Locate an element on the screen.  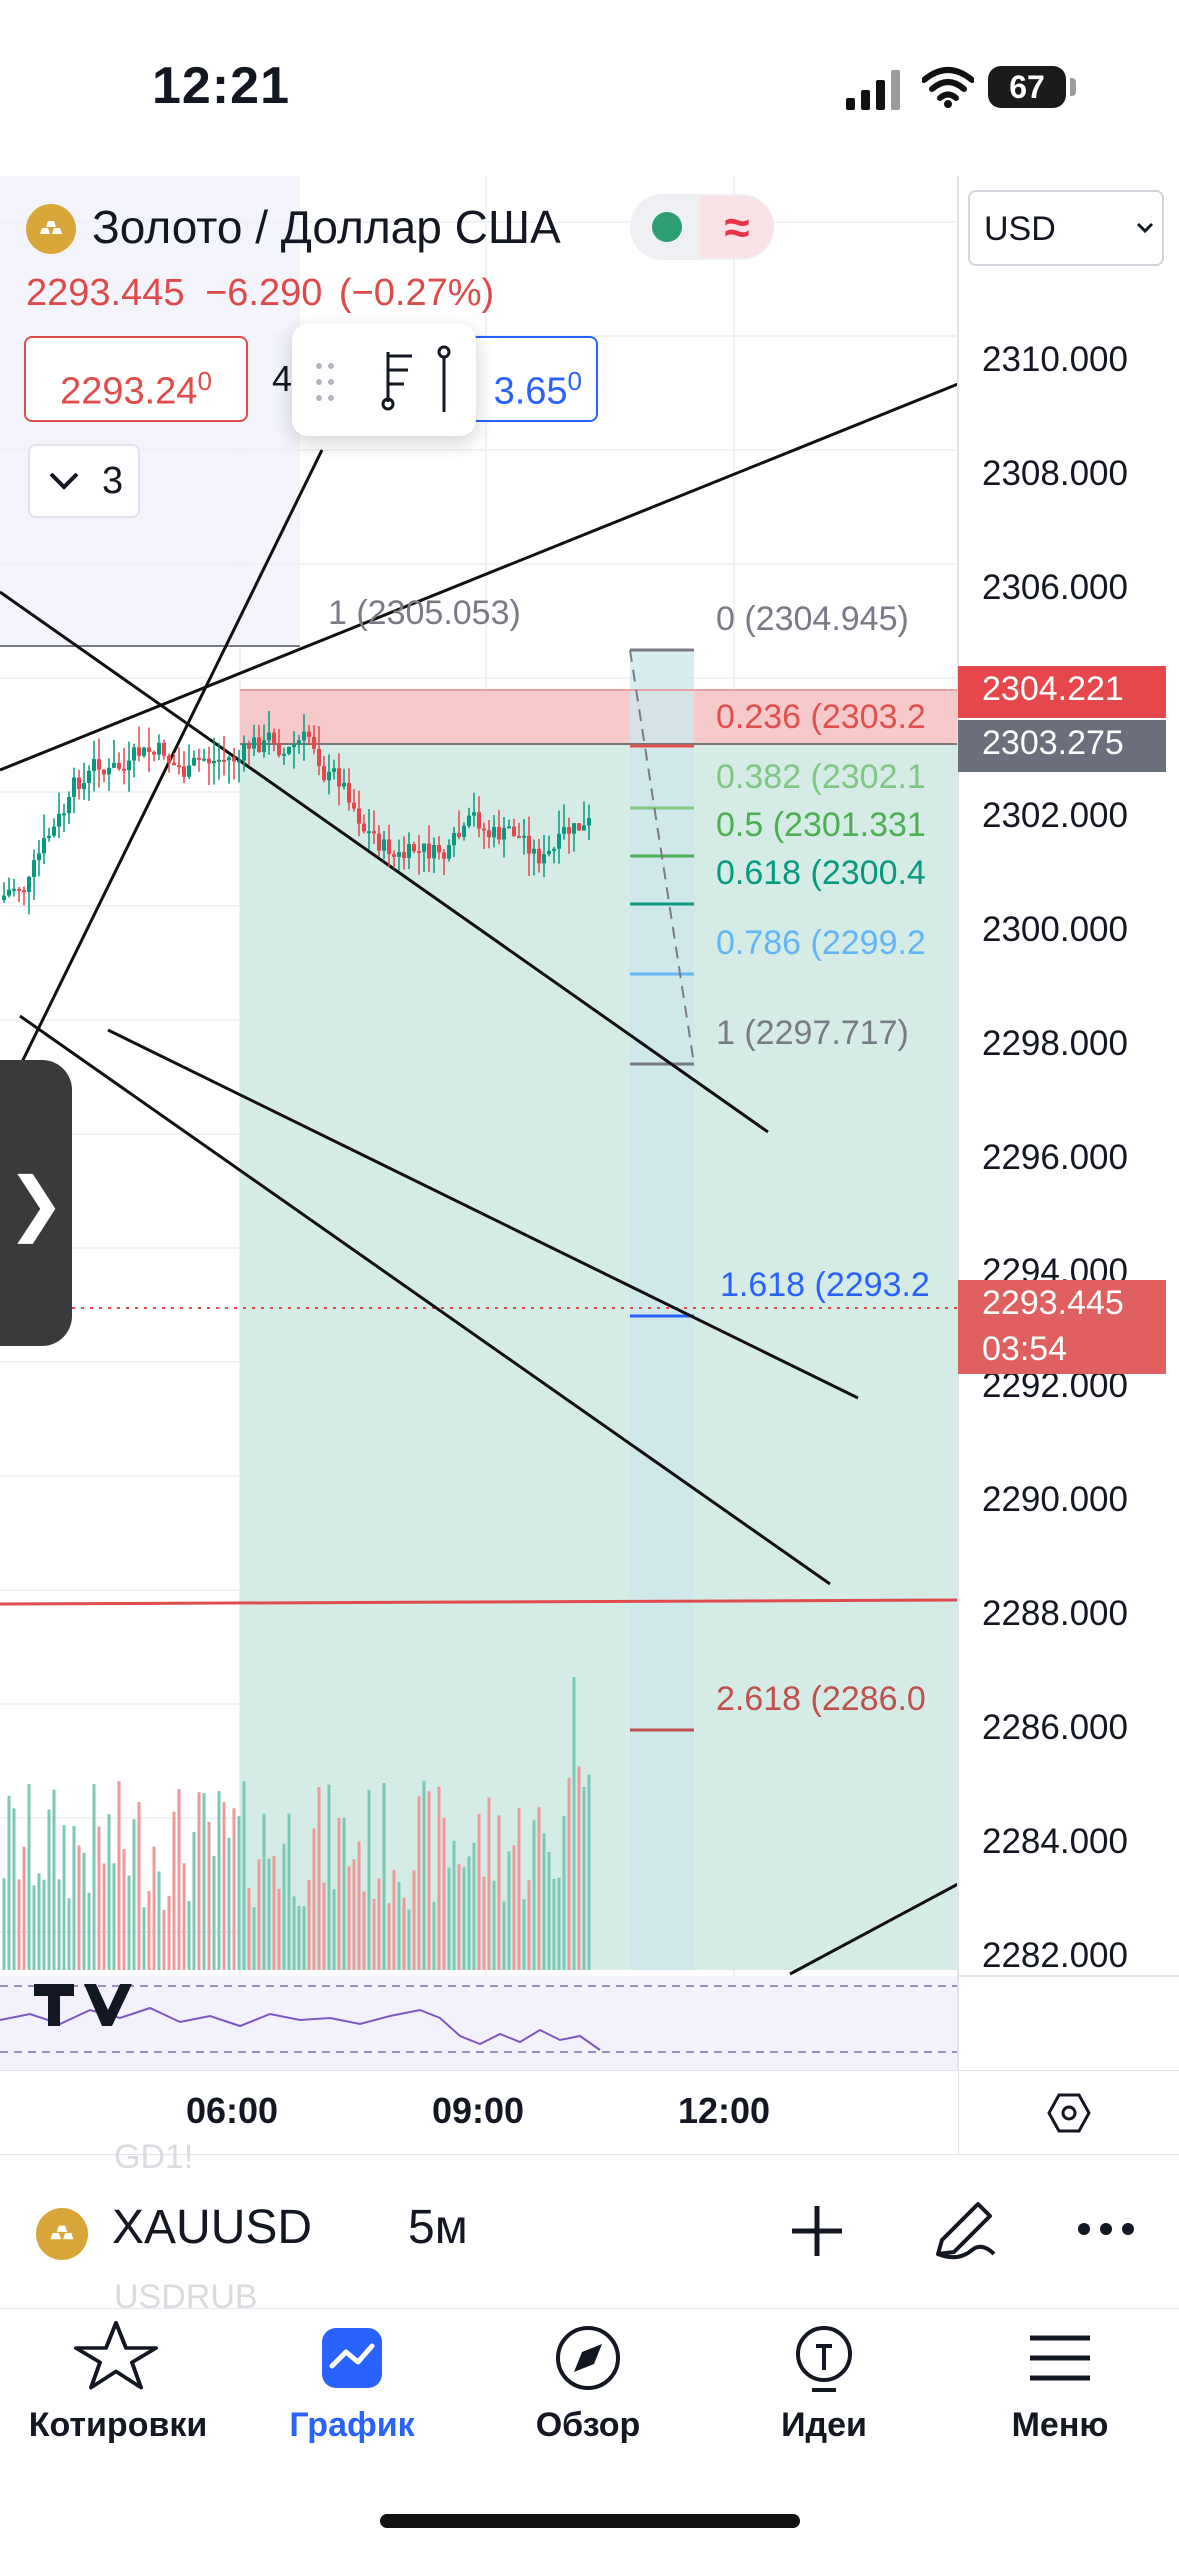
chart-settings is located at coordinates (1068, 2112).